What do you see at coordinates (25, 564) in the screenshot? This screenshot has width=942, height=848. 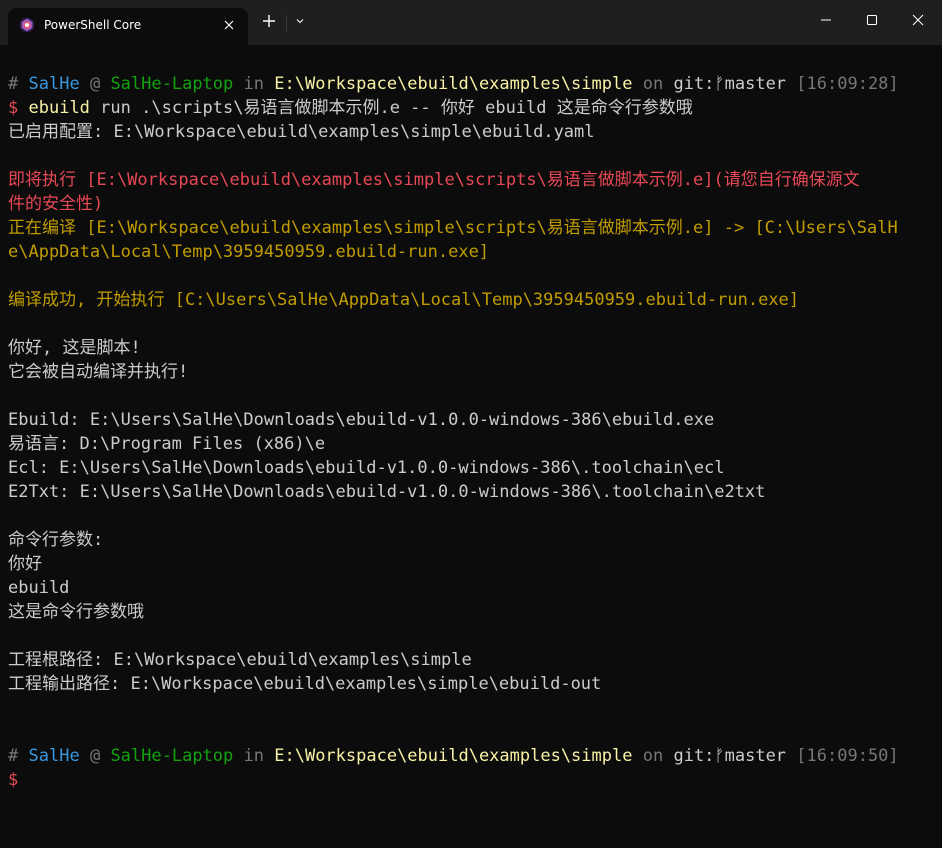 I see `output-line: 你好` at bounding box center [25, 564].